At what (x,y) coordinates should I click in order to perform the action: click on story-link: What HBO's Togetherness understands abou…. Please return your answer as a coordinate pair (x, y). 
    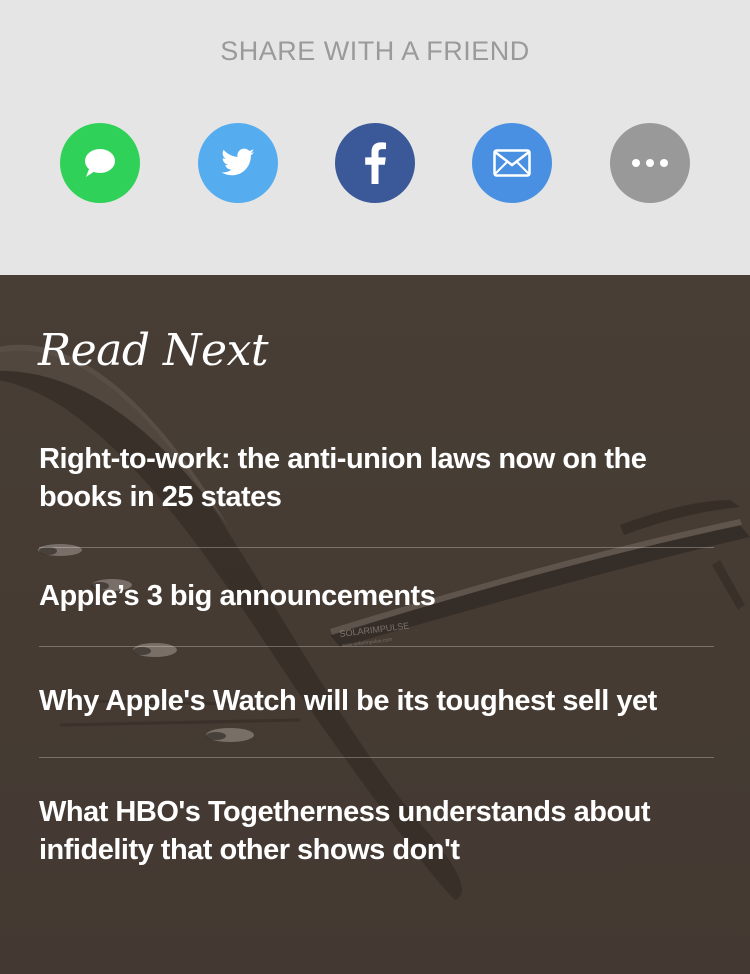
    Looking at the image, I should click on (376, 831).